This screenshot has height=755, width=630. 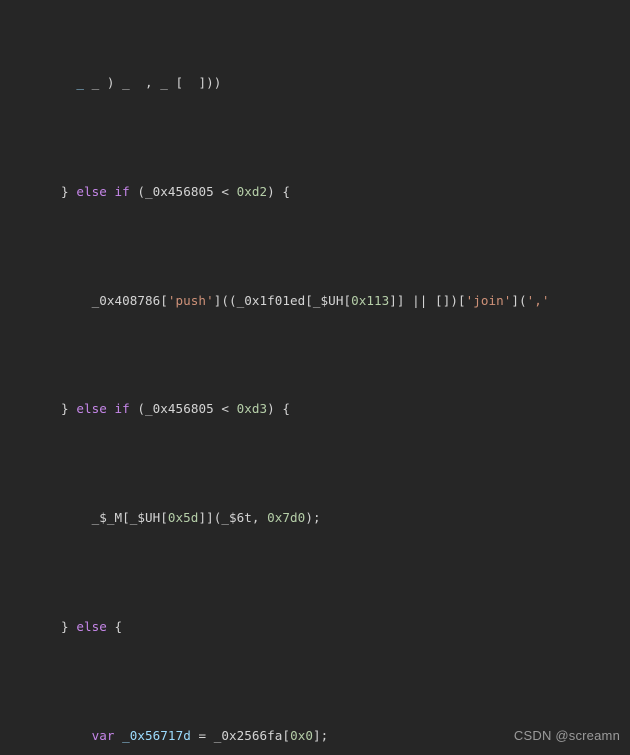 I want to click on token-number: 0x0, so click(x=301, y=735).